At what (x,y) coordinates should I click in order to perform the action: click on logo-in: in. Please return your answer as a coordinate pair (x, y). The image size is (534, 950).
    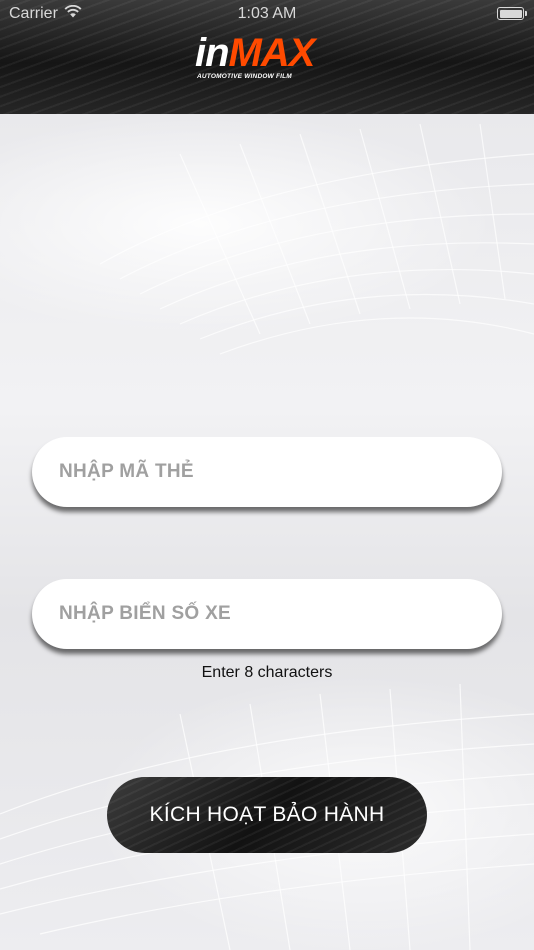
    Looking at the image, I should click on (212, 53).